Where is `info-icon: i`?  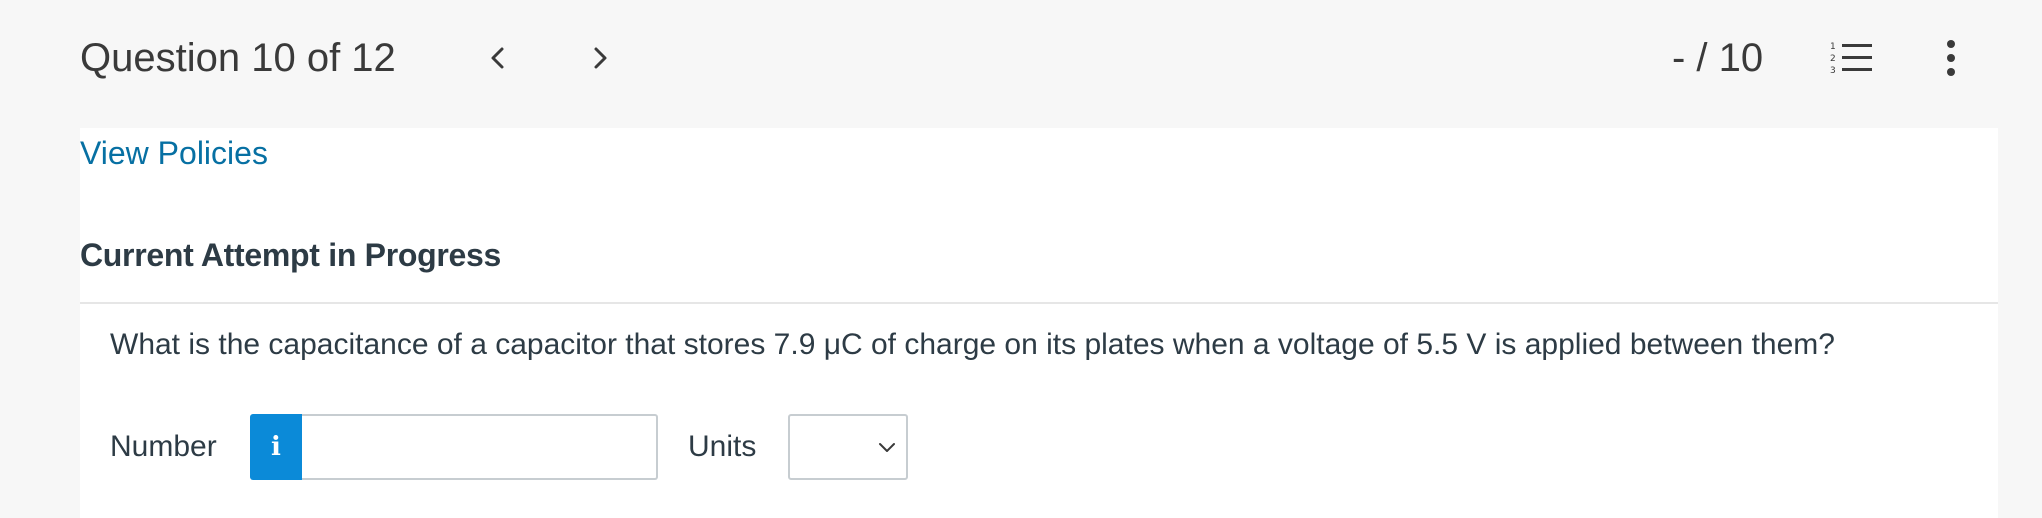
info-icon: i is located at coordinates (276, 447).